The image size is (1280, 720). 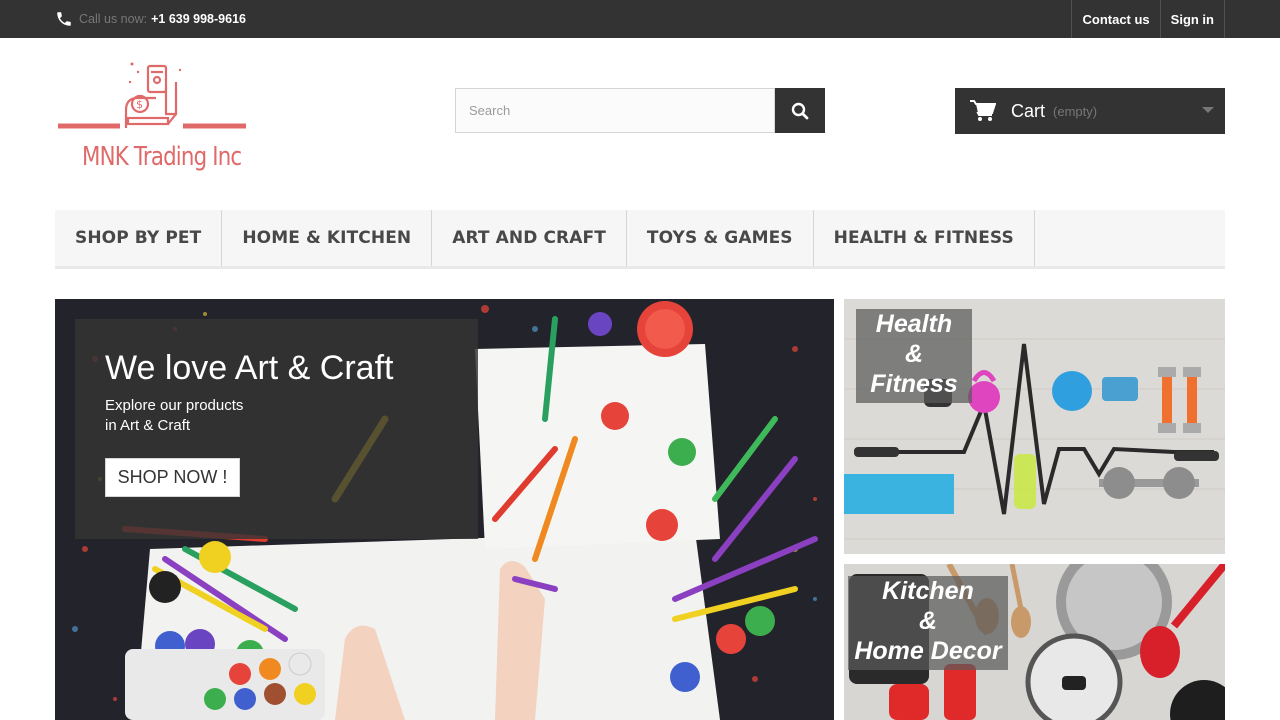 What do you see at coordinates (1192, 19) in the screenshot?
I see `sign-in-link: Sign in` at bounding box center [1192, 19].